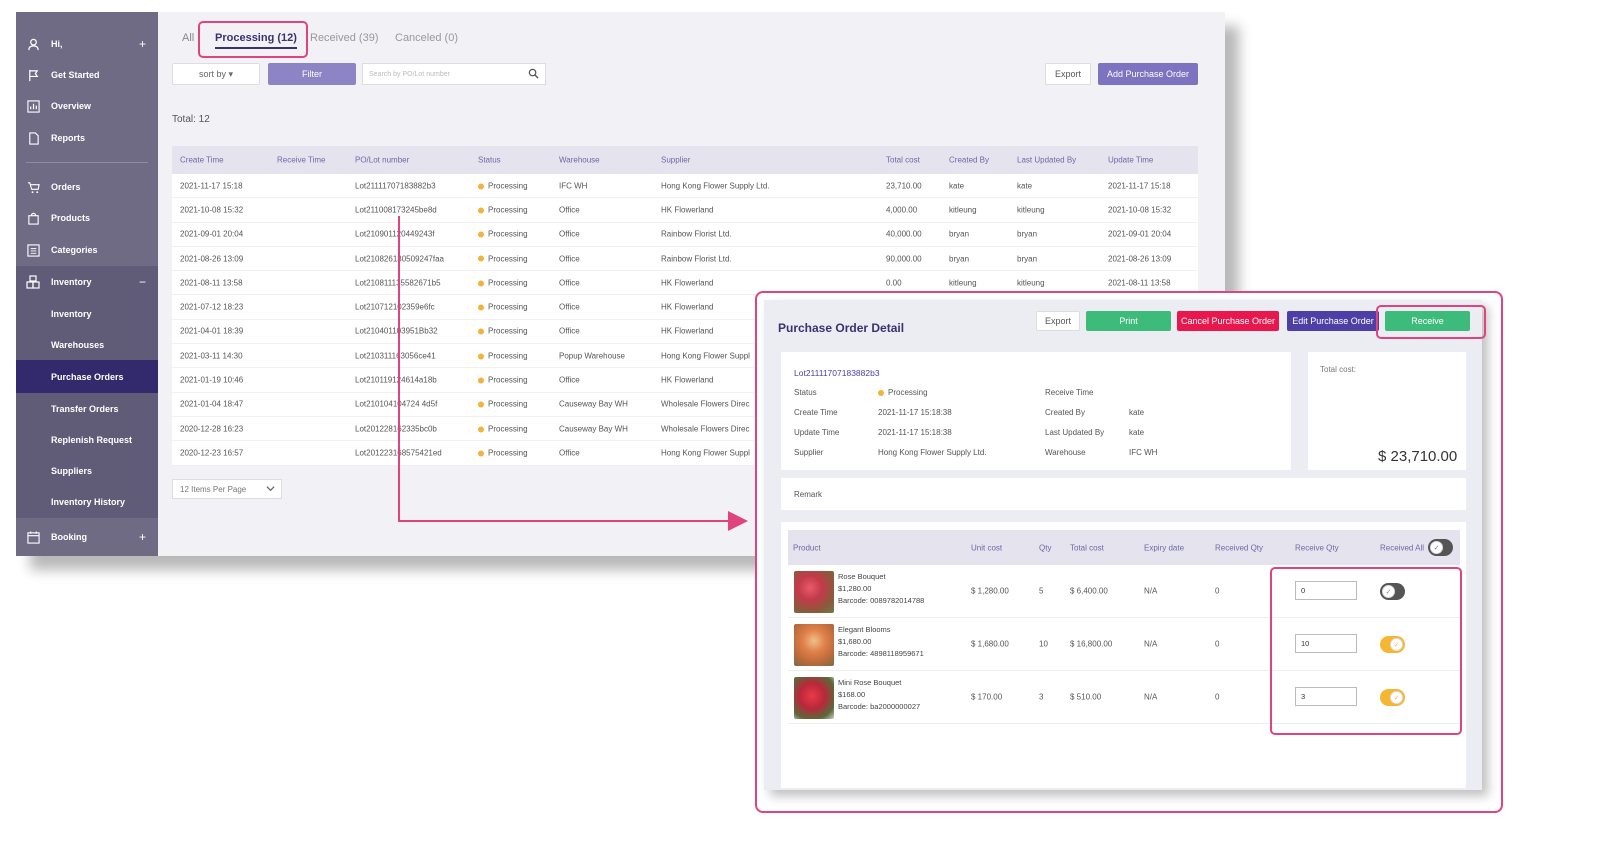 Image resolution: width=1599 pixels, height=864 pixels. Describe the element at coordinates (809, 452) in the screenshot. I see `supplier-label: Supplier` at that location.